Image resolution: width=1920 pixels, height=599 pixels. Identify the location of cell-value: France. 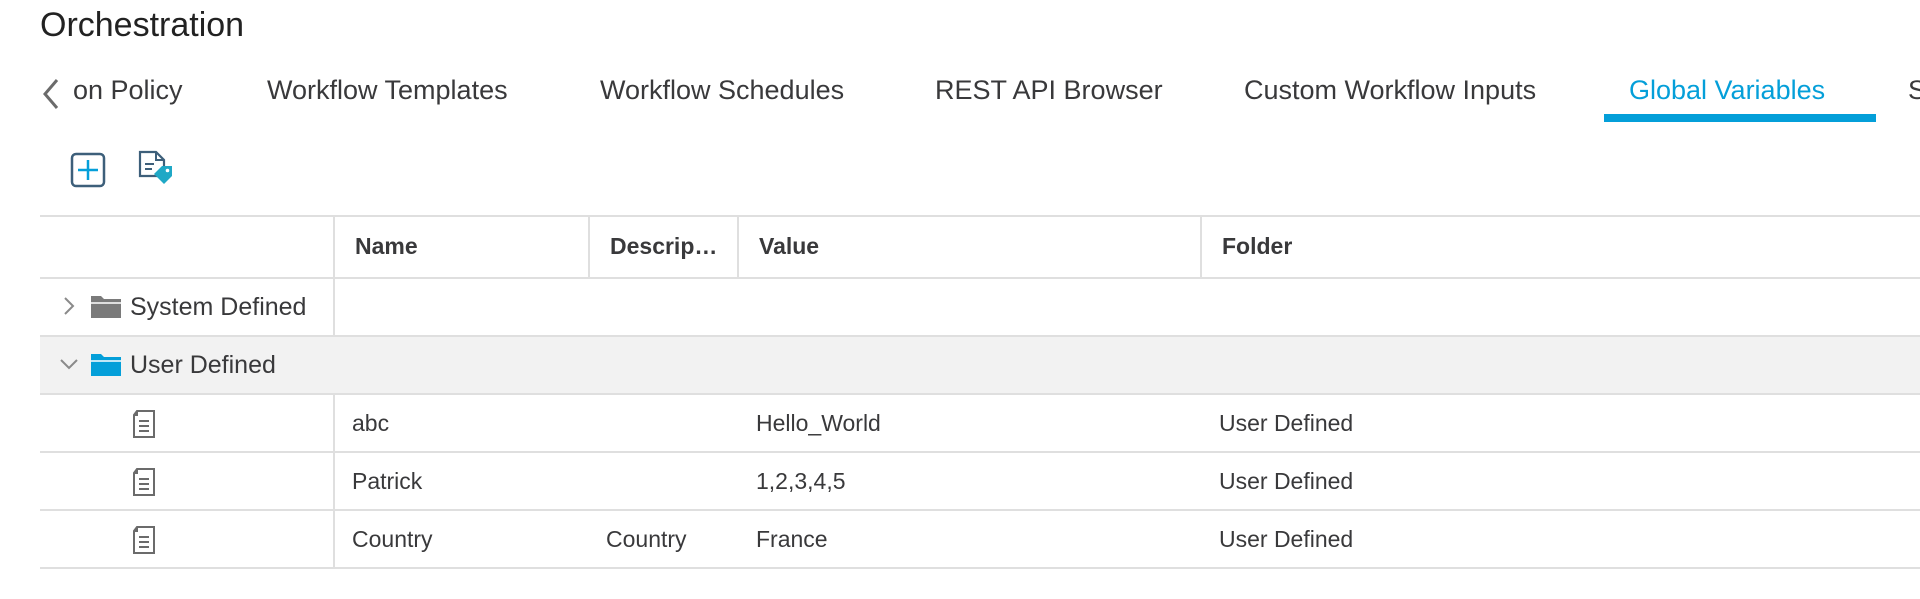
(792, 539).